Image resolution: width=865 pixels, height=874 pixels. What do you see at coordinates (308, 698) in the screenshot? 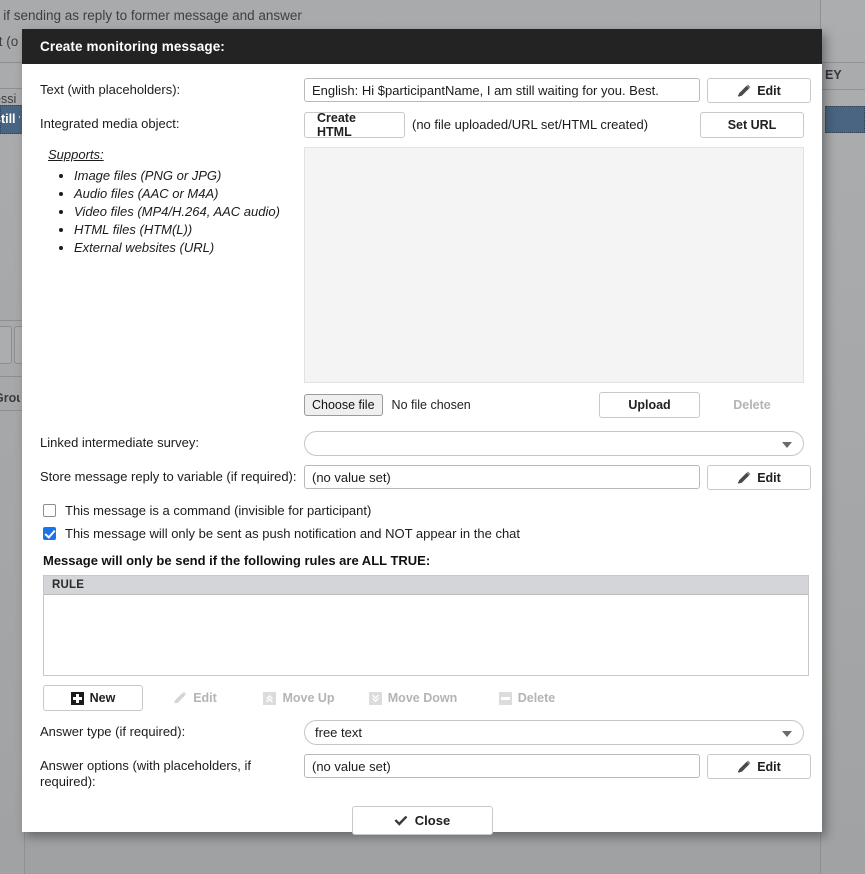
I see `move-up-rule-button-label: Move Up` at bounding box center [308, 698].